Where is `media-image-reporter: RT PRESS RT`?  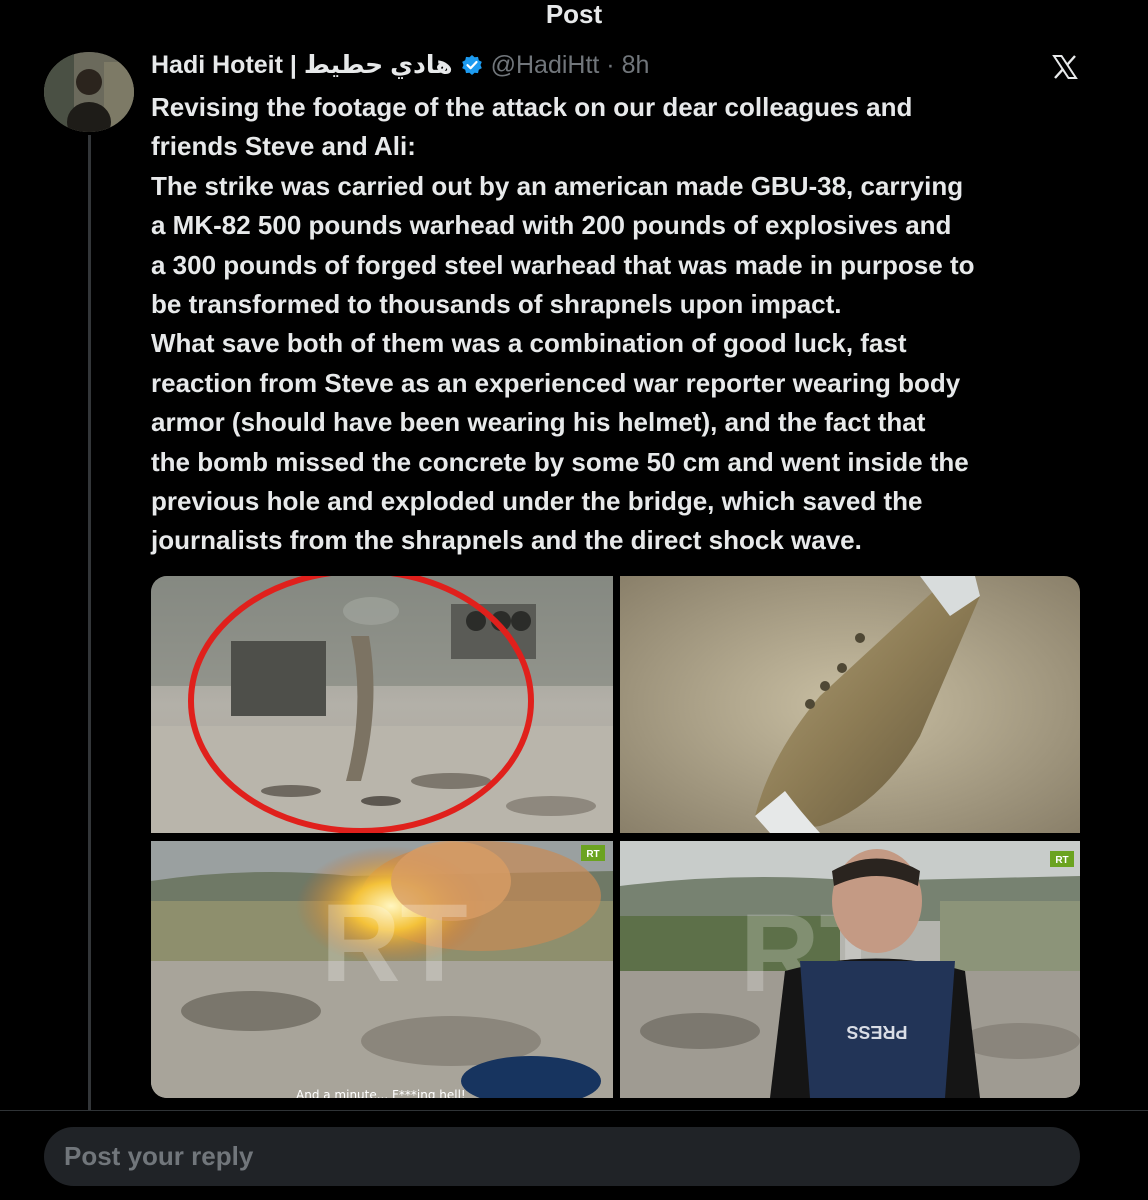 media-image-reporter: RT PRESS RT is located at coordinates (850, 969).